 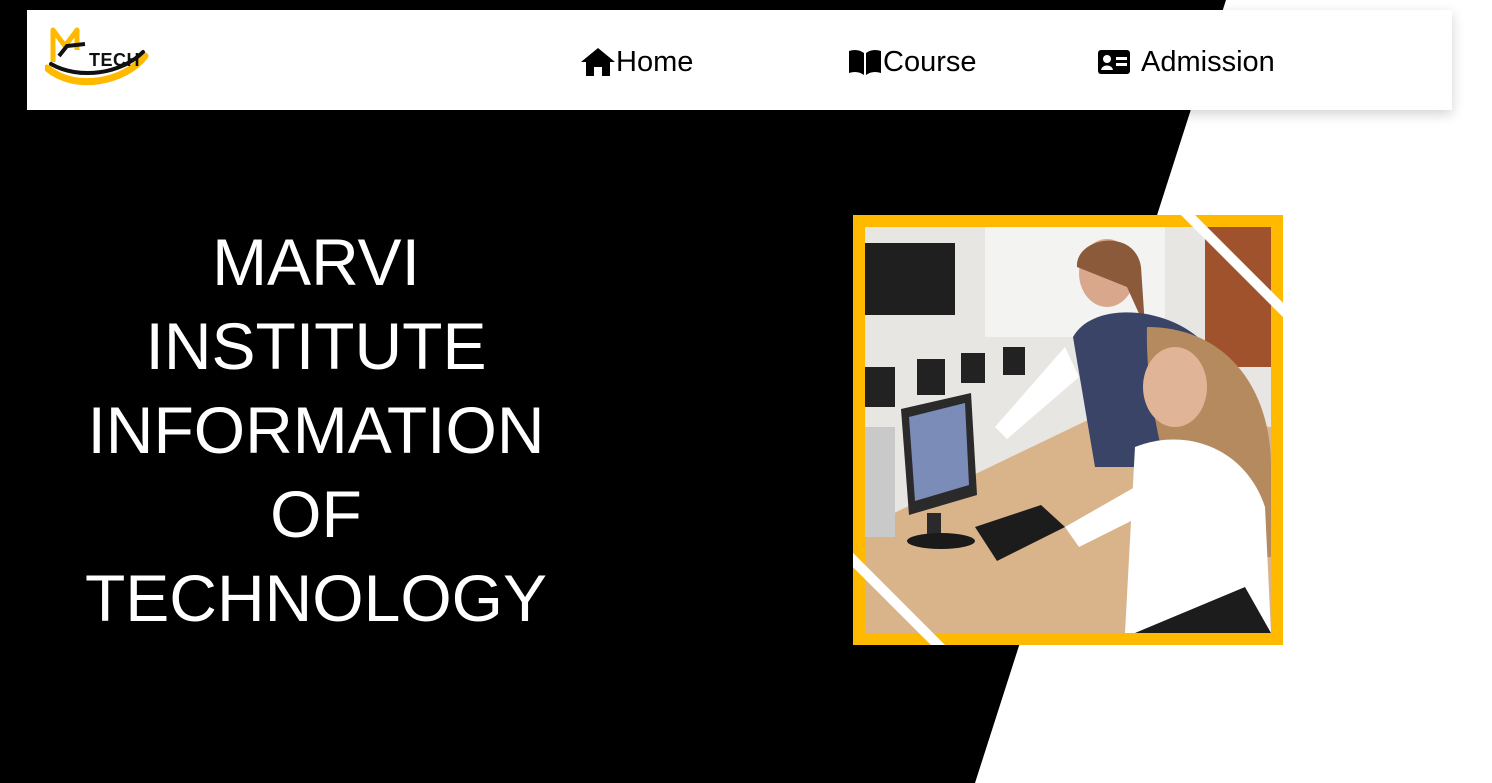 What do you see at coordinates (316, 598) in the screenshot?
I see `hero-title-line: TECHNOLOGY` at bounding box center [316, 598].